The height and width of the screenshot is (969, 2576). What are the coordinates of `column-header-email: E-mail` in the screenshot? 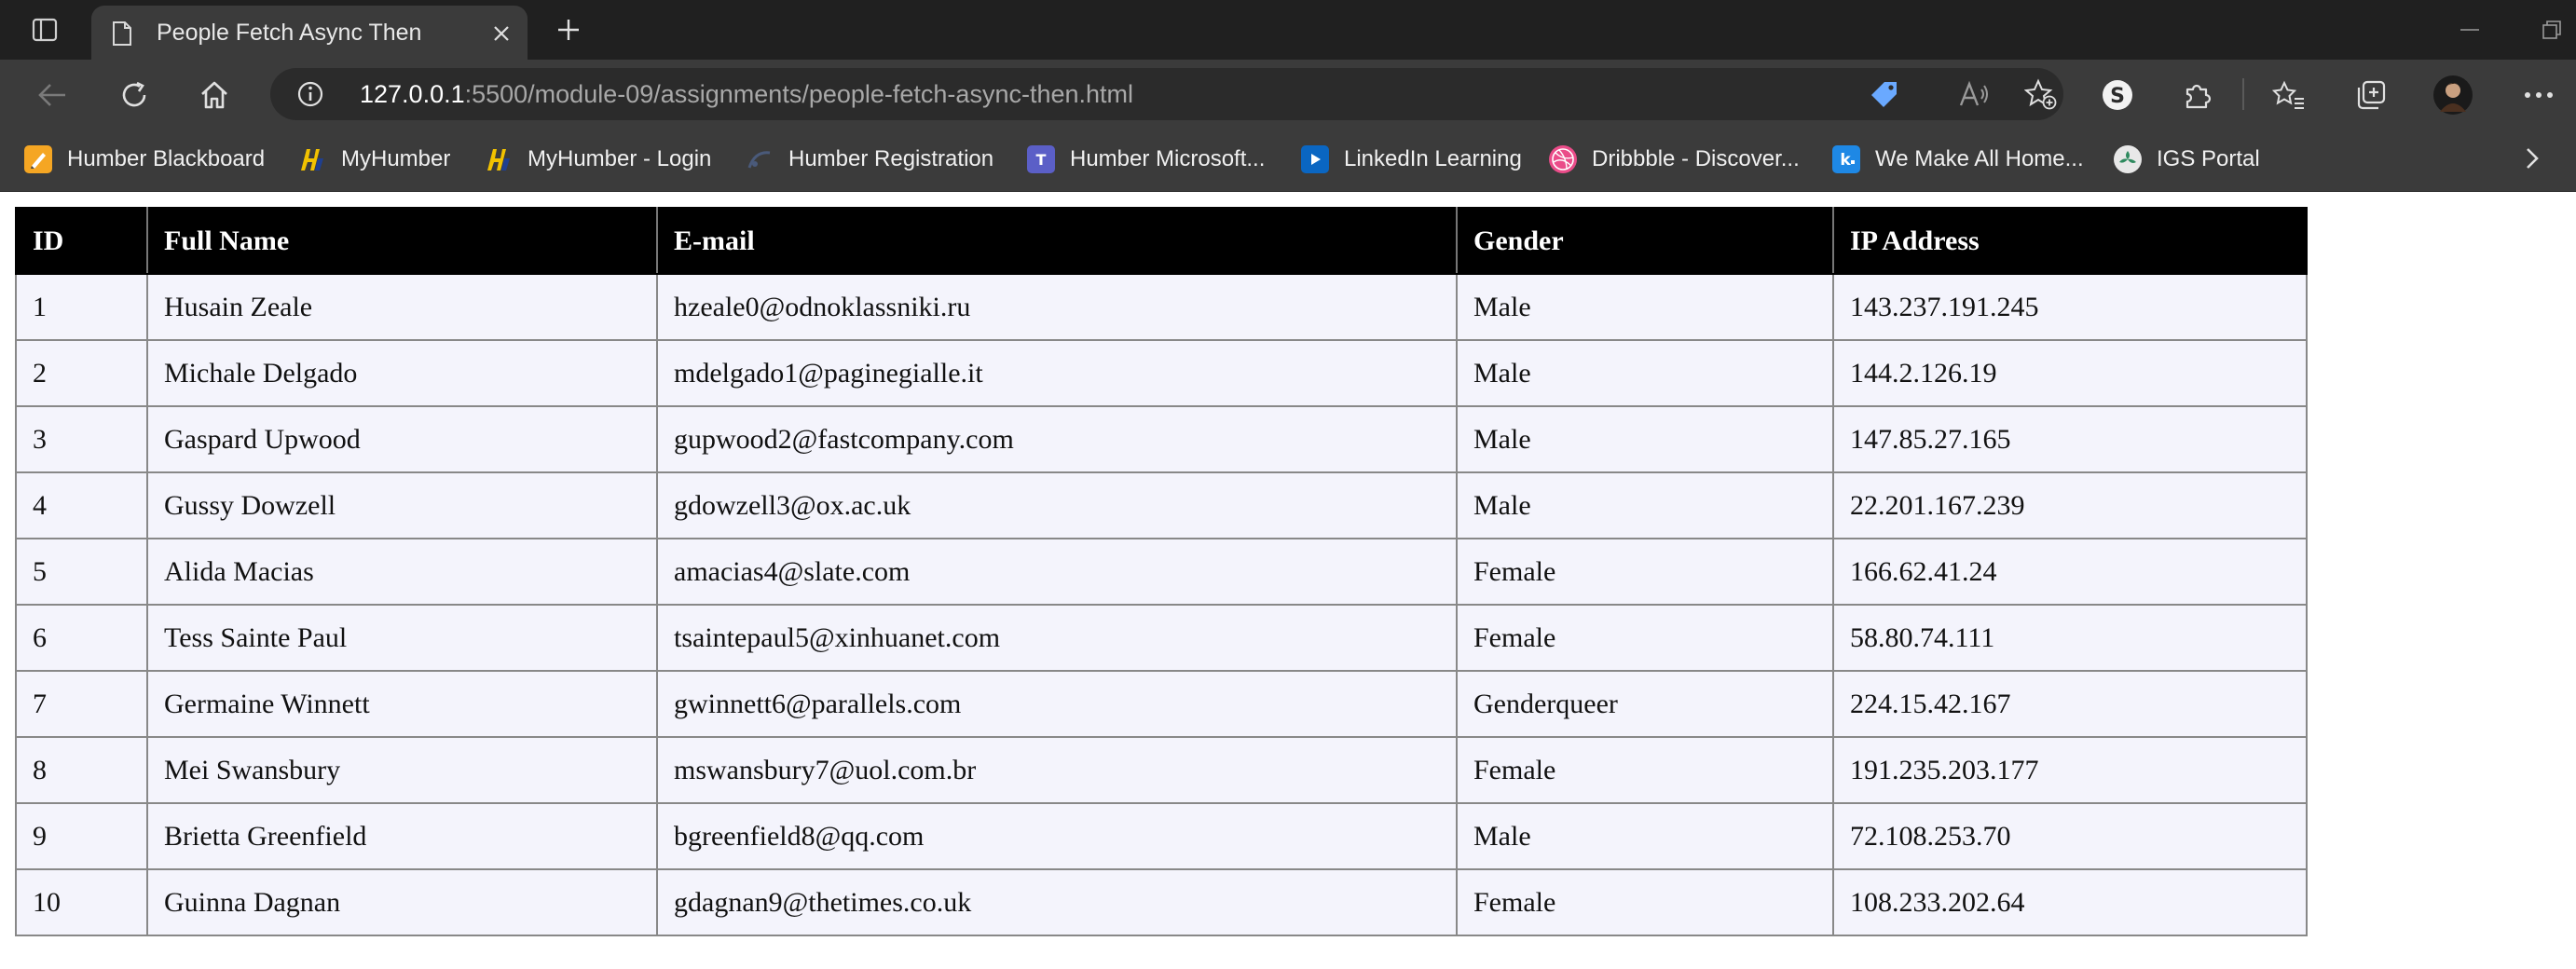 It's located at (1057, 241).